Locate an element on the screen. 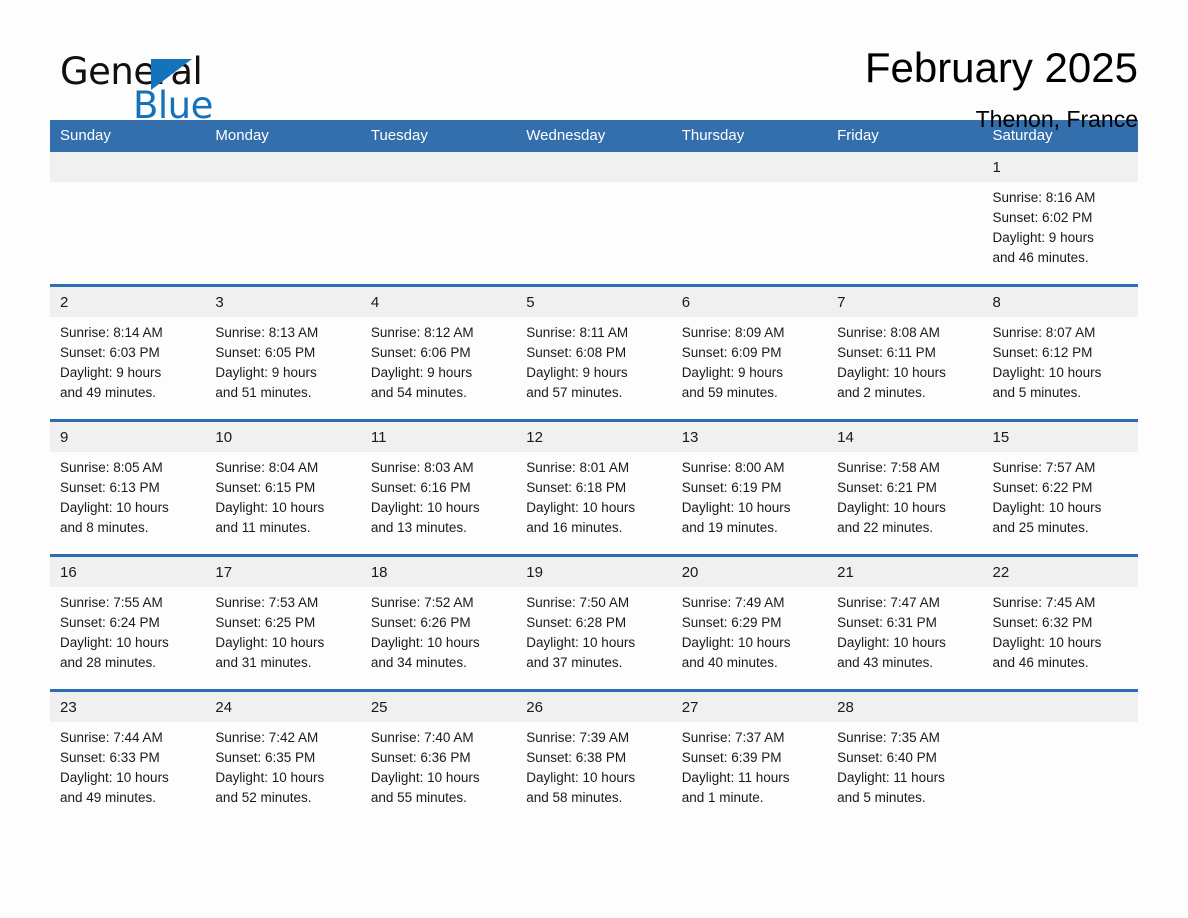  sunrise-text: Sunrise: 7:37 AM is located at coordinates (733, 737).